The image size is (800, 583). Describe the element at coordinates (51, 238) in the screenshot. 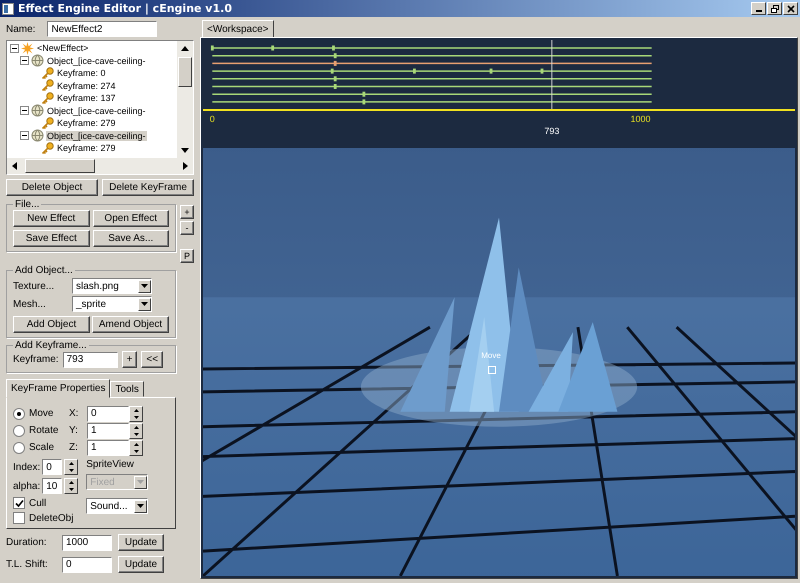

I see `file-button: Save Effect` at that location.